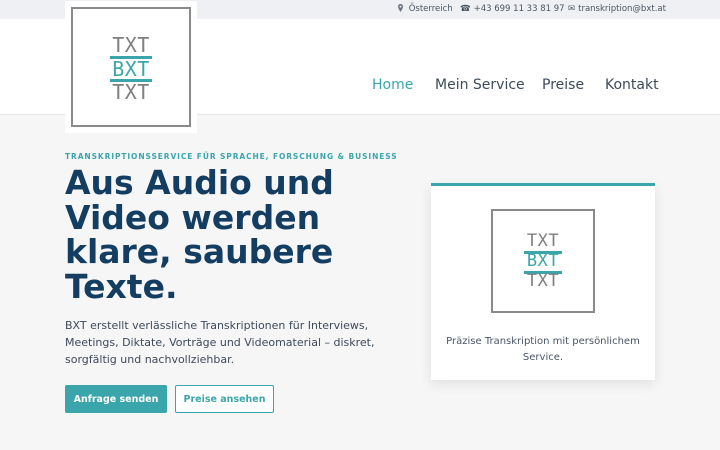  What do you see at coordinates (572, 9) in the screenshot?
I see `envelope-icon: ✉` at bounding box center [572, 9].